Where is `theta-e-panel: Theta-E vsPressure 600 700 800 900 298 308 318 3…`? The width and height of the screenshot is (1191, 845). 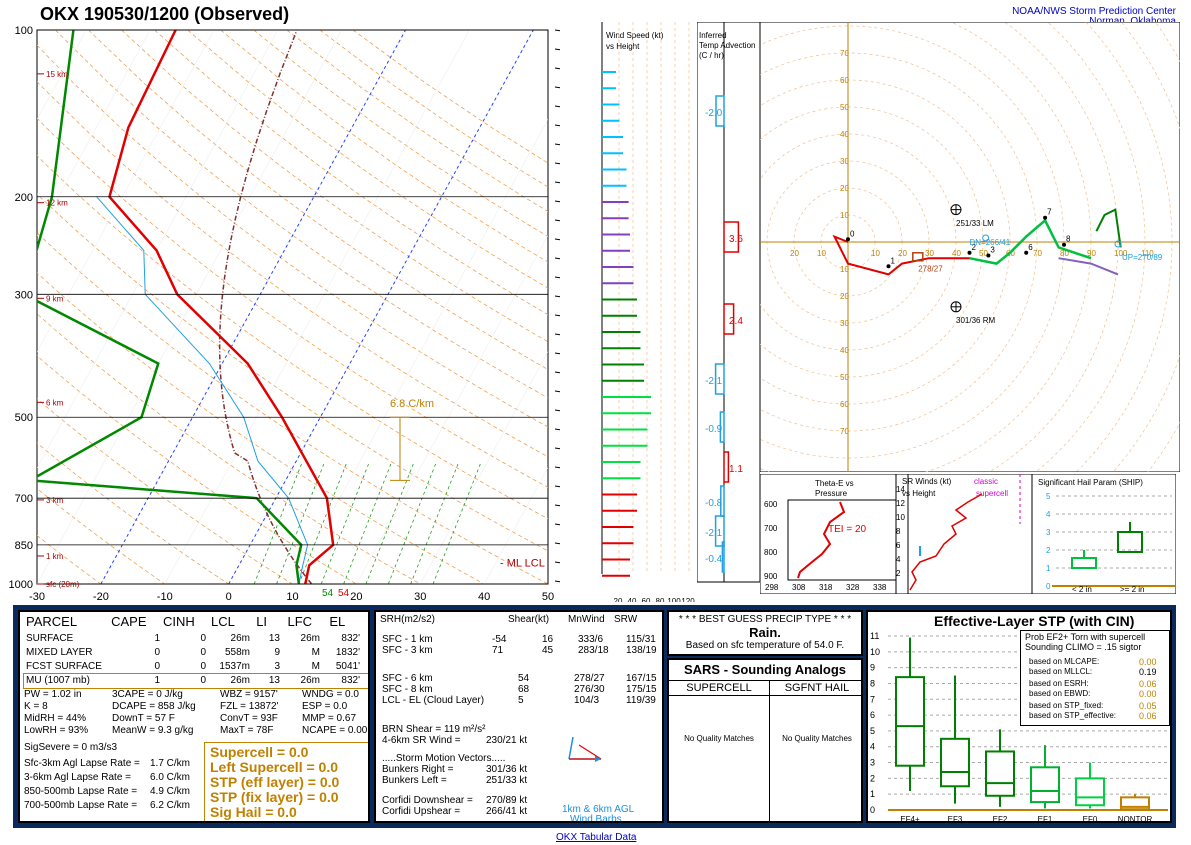
theta-e-panel: Theta-E vsPressure 600 700 800 900 298 308 318 3… is located at coordinates (828, 534).